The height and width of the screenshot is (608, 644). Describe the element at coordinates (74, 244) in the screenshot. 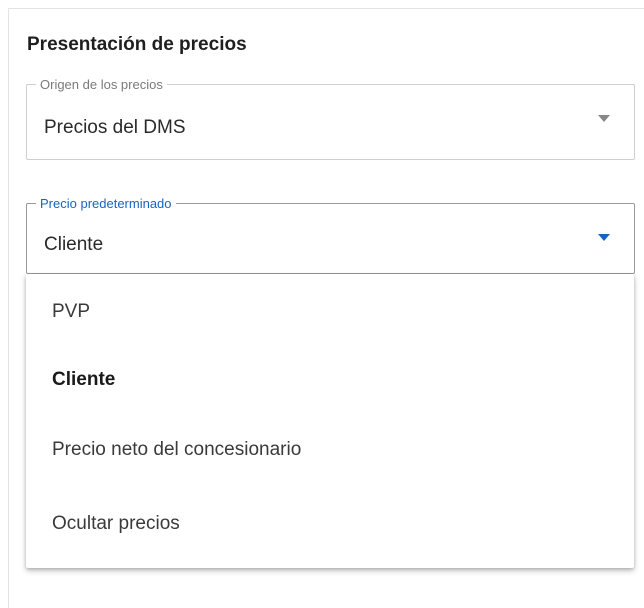

I see `default-price-value: Cliente` at that location.